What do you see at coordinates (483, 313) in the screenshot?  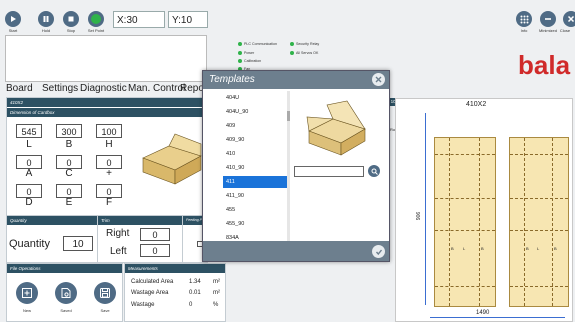 I see `layout-width-label: 1490` at bounding box center [483, 313].